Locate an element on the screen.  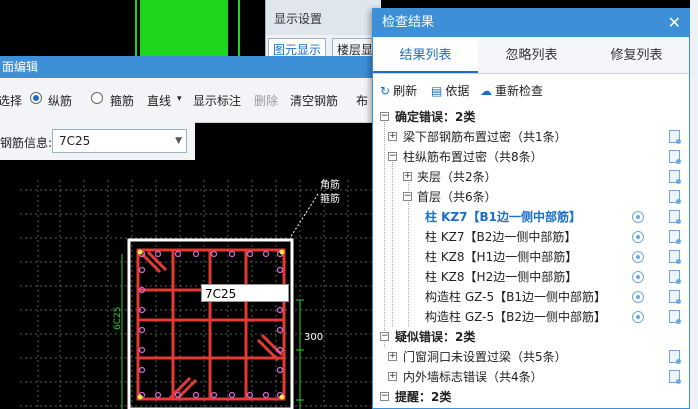
layout-button: 布 is located at coordinates (362, 100).